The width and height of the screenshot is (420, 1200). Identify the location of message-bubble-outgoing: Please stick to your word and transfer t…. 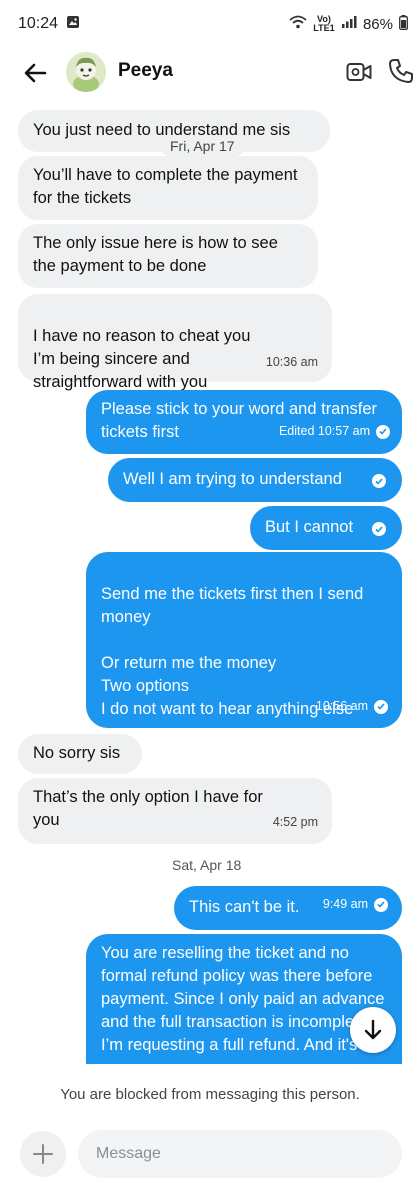
(244, 422).